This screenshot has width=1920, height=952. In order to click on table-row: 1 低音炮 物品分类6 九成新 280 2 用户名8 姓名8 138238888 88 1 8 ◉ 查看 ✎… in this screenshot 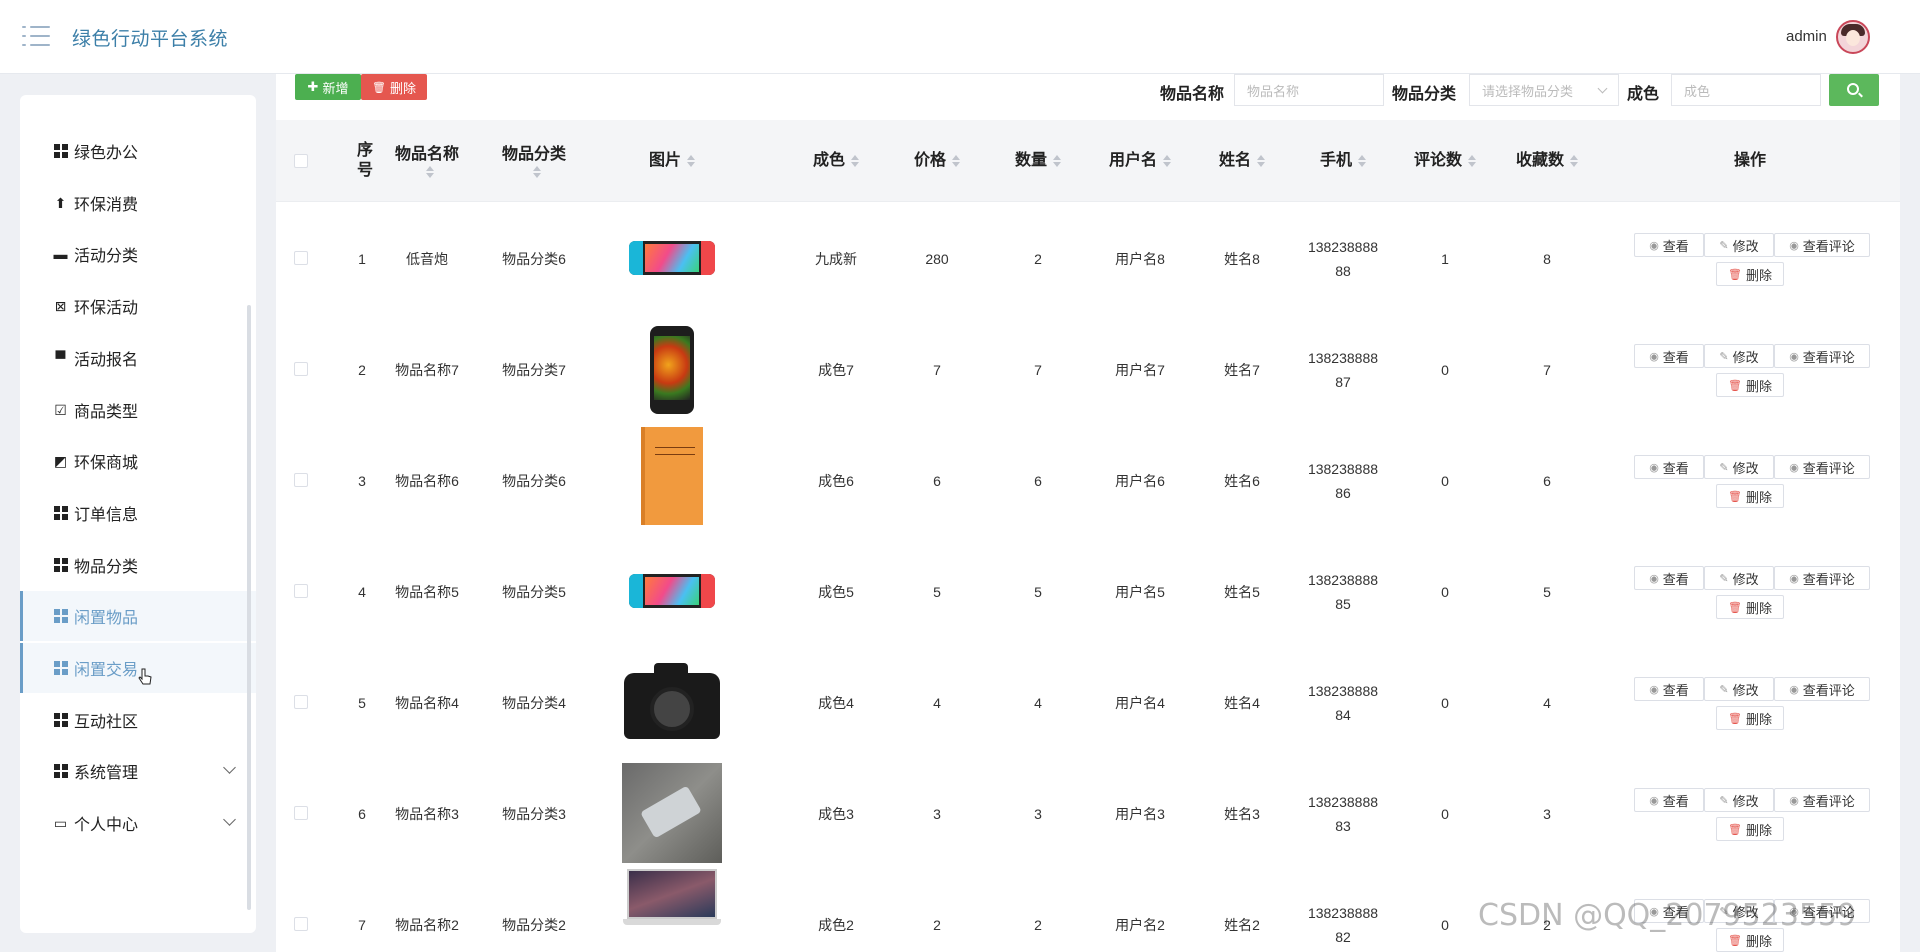, I will do `click(1088, 258)`.